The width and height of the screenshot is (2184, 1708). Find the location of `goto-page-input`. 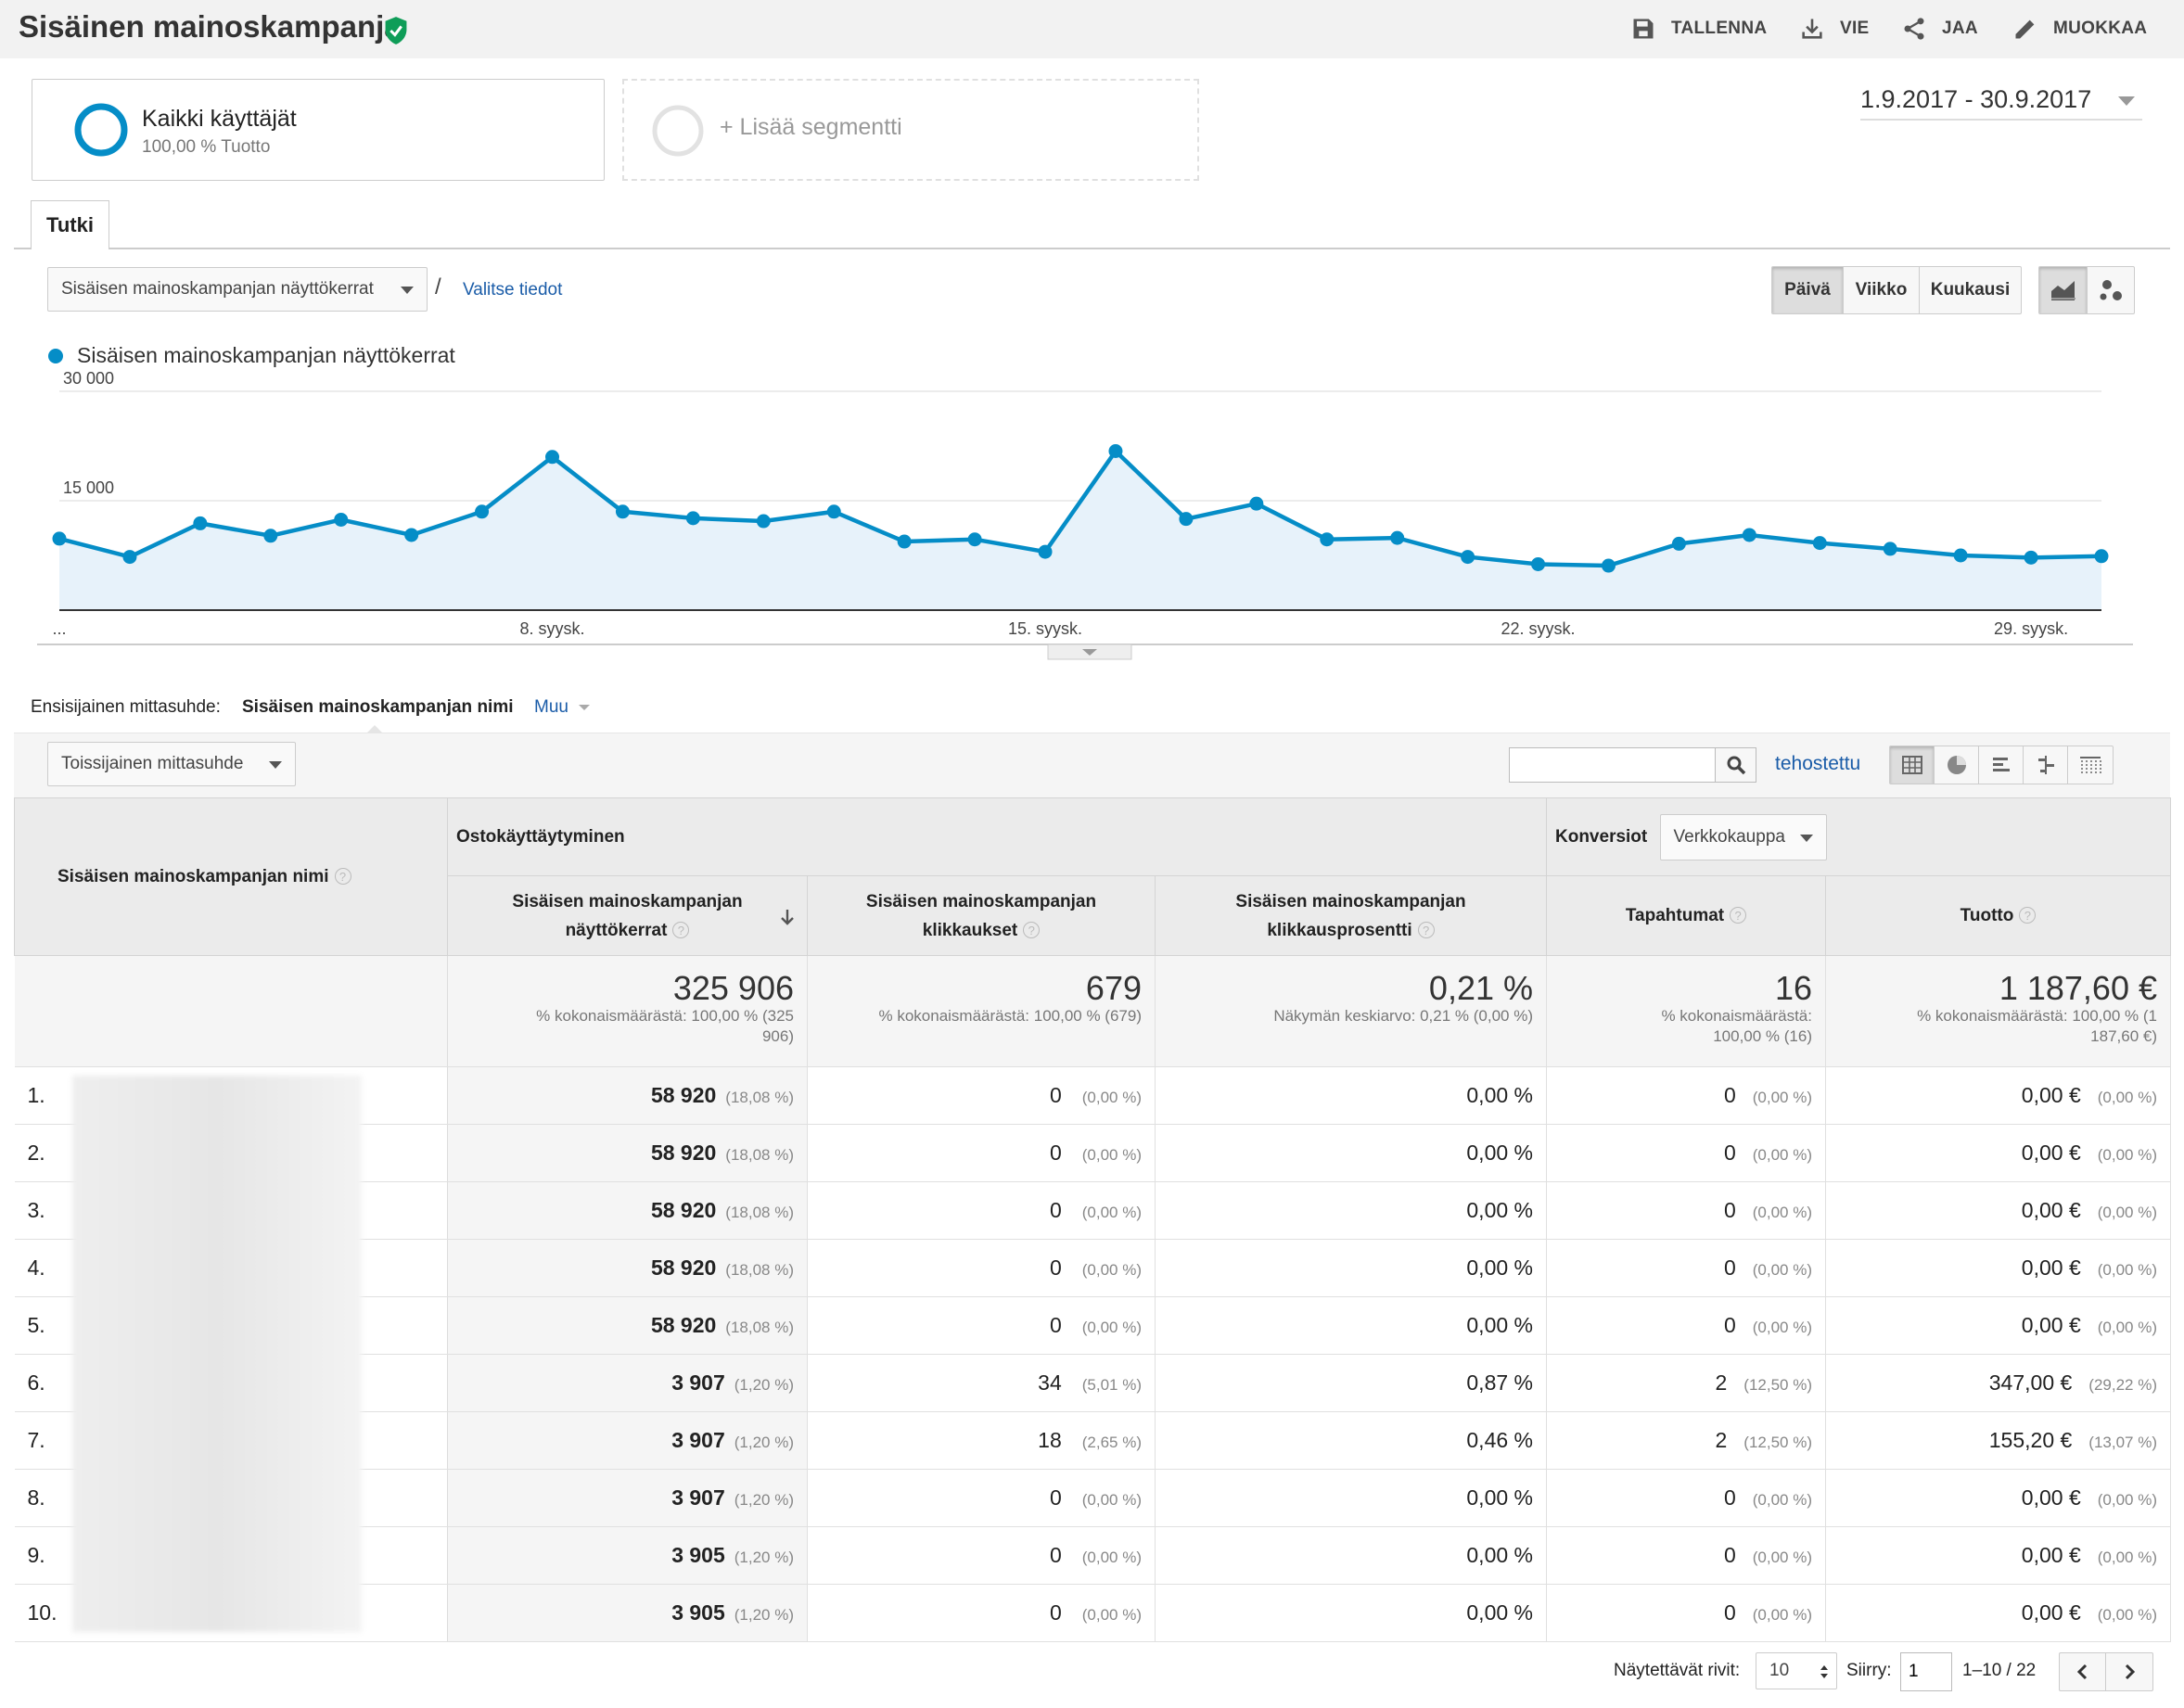

goto-page-input is located at coordinates (1926, 1671).